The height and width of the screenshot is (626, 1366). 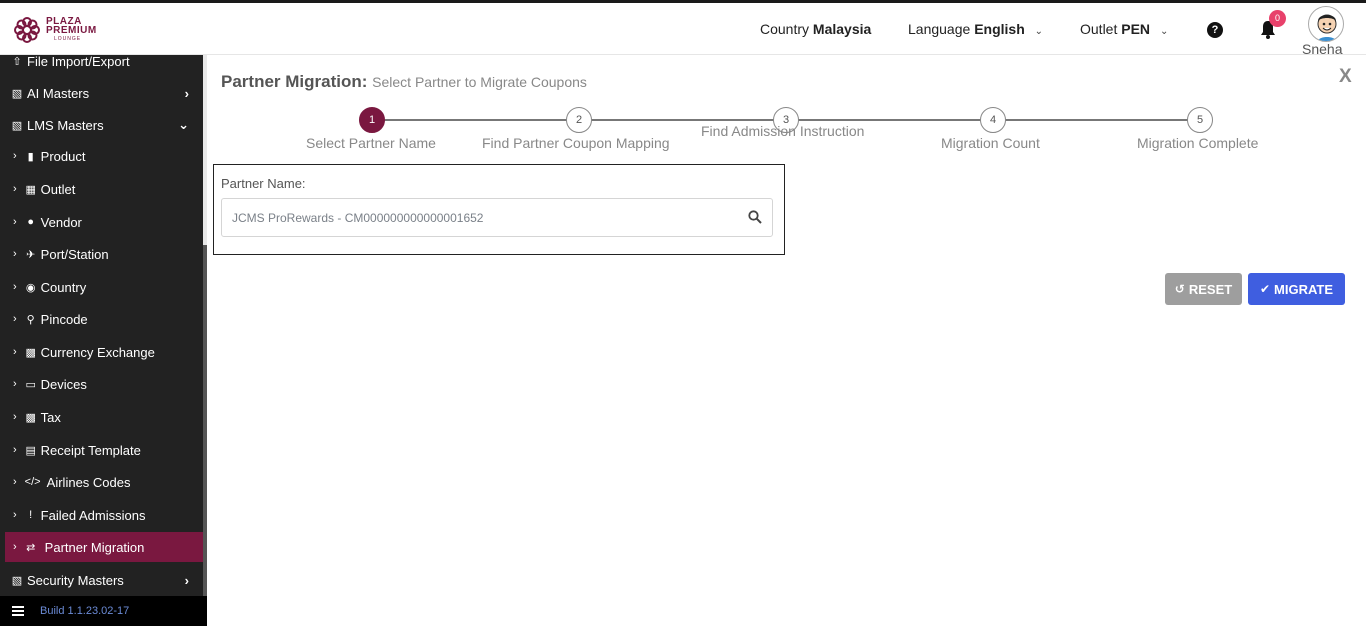 I want to click on history-icon: ↺, so click(x=1179, y=289).